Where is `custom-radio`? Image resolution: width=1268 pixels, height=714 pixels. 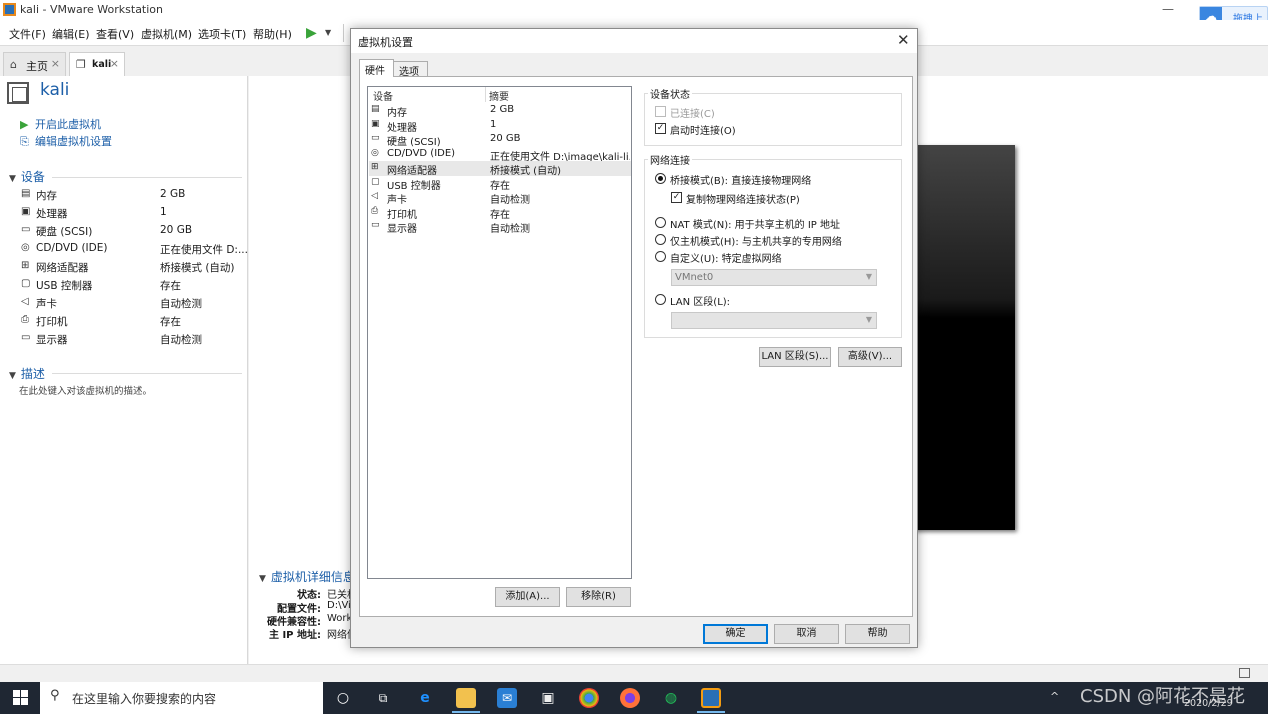
custom-radio is located at coordinates (660, 256).